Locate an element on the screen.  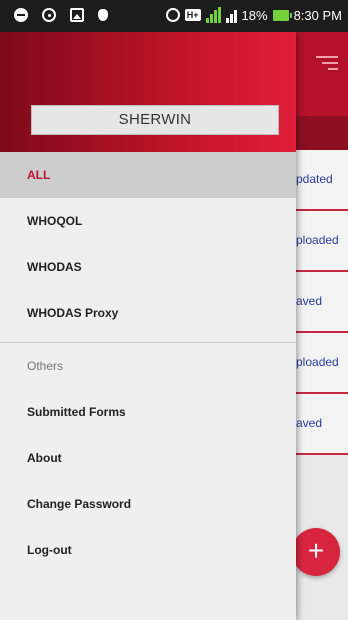
menu-item-submitted-forms: Submitted Forms is located at coordinates (148, 412).